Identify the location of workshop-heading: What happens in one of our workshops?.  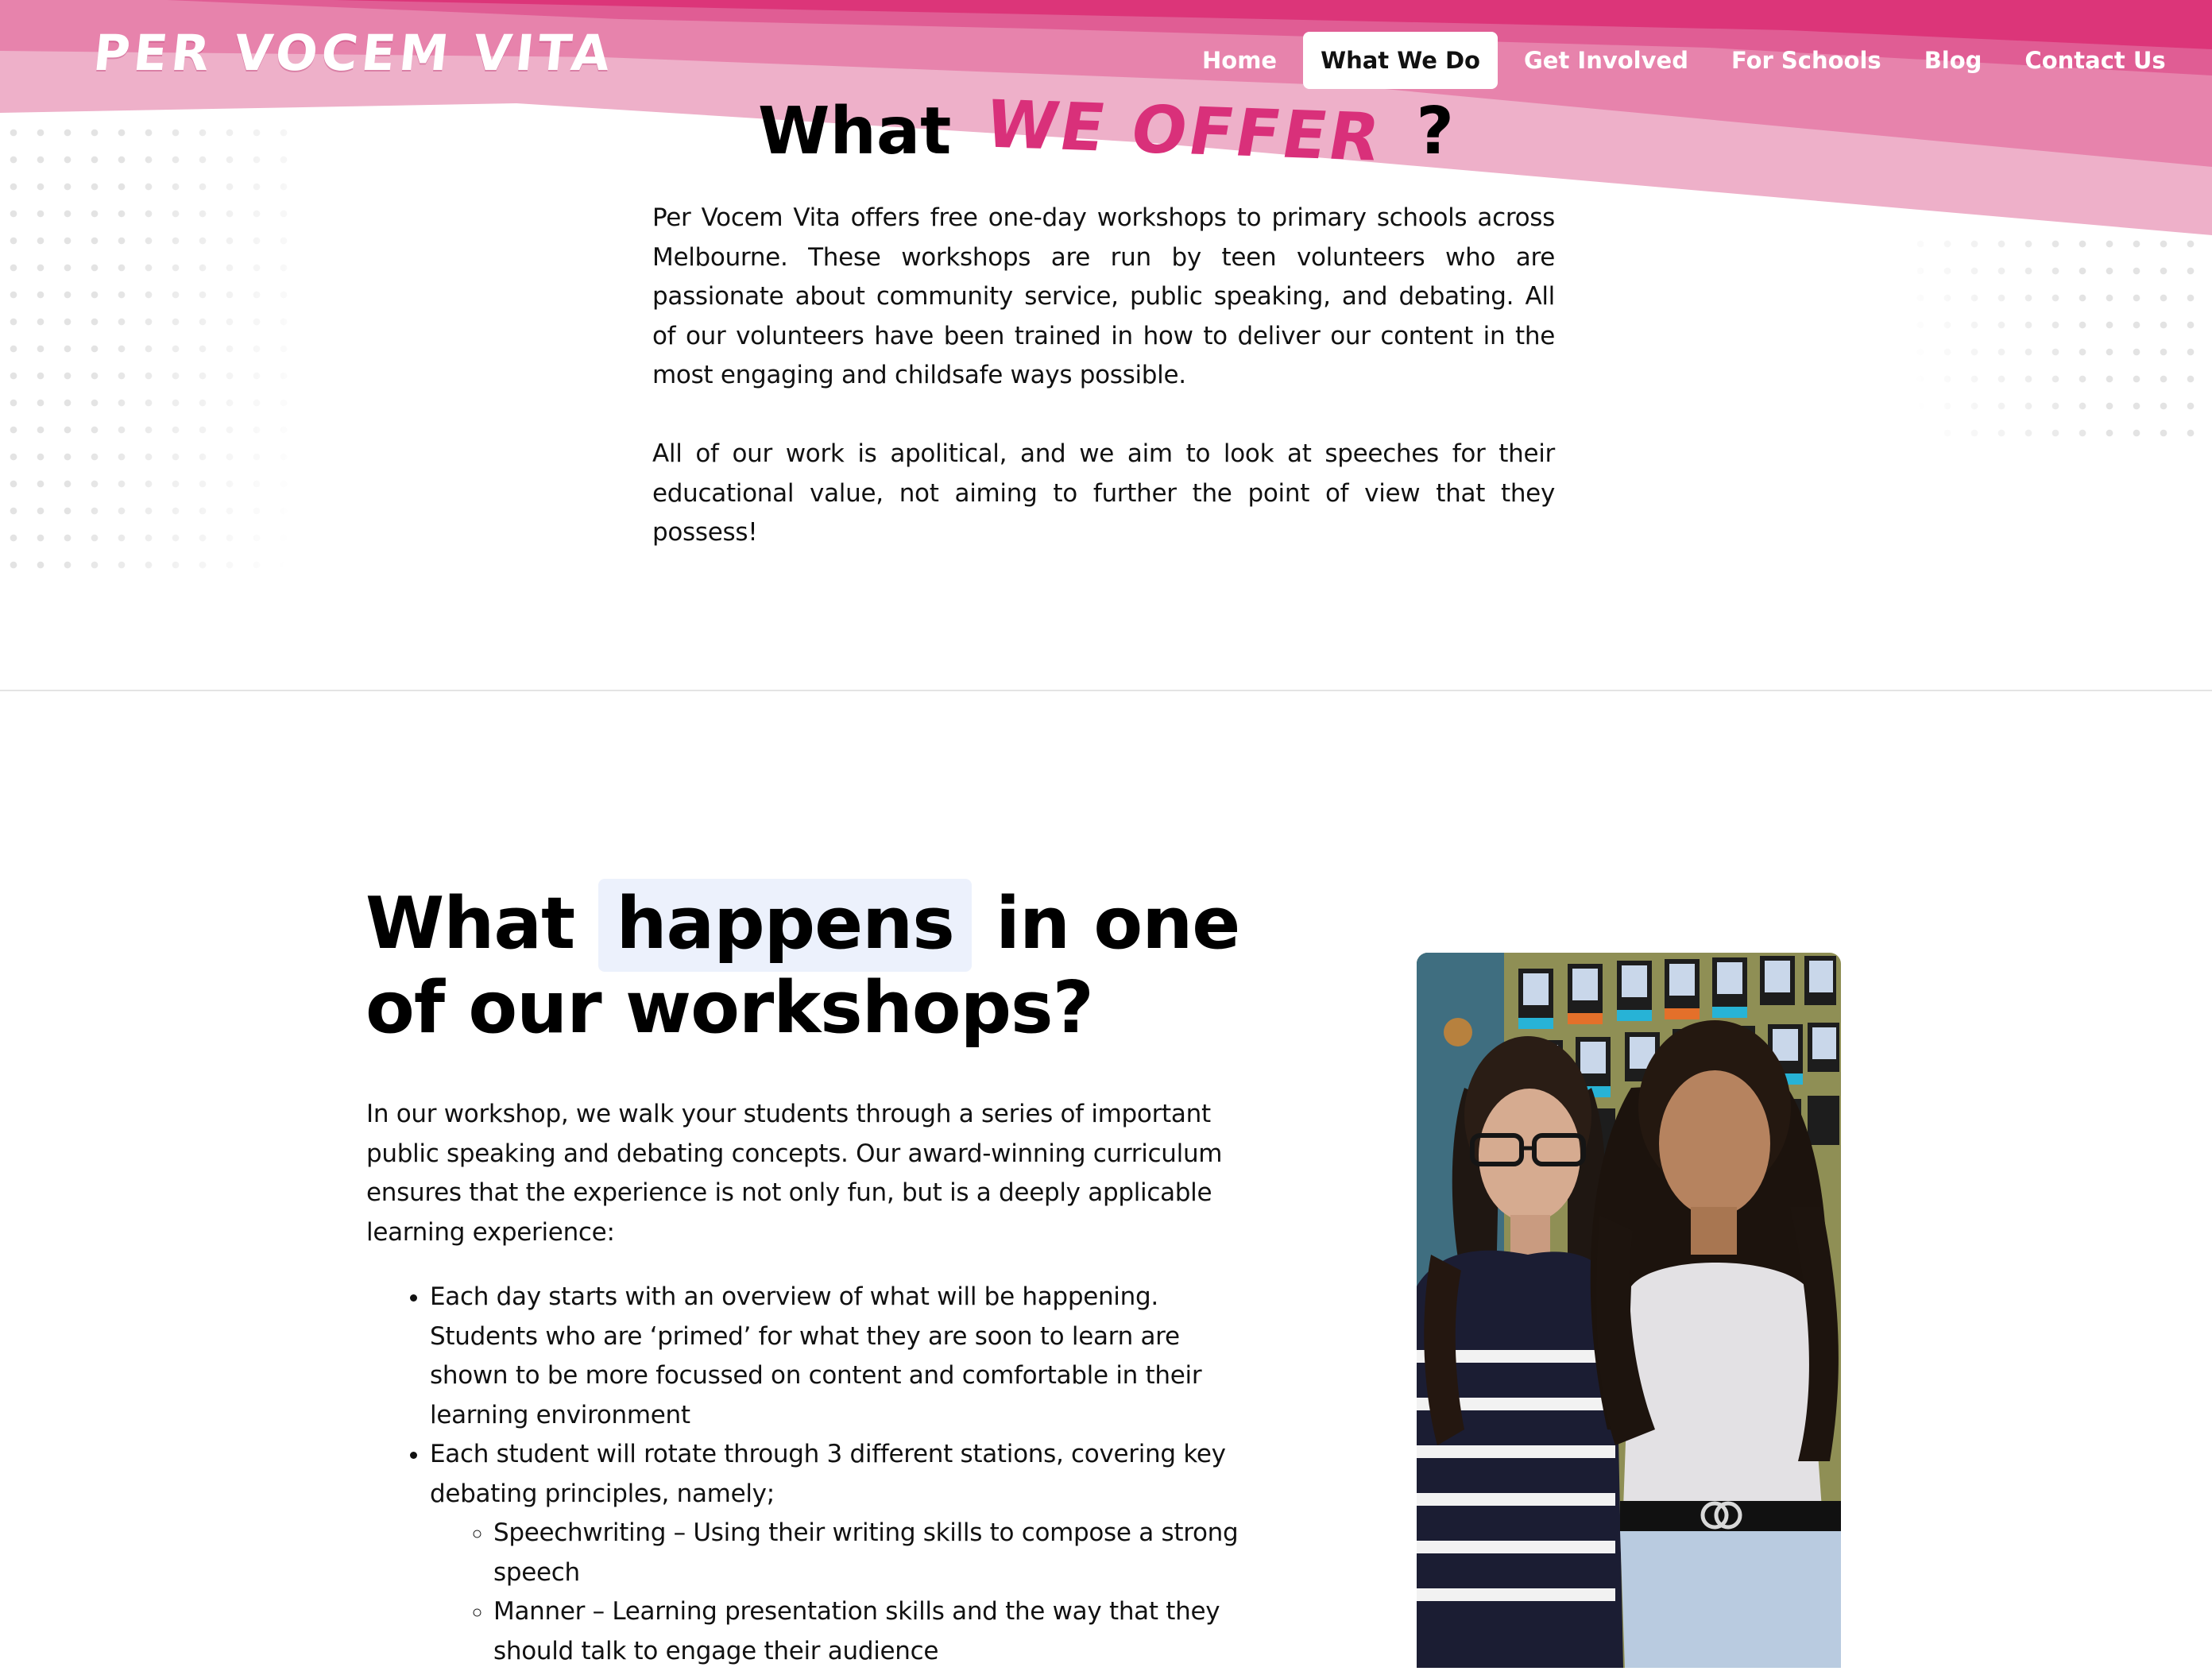
(842, 964).